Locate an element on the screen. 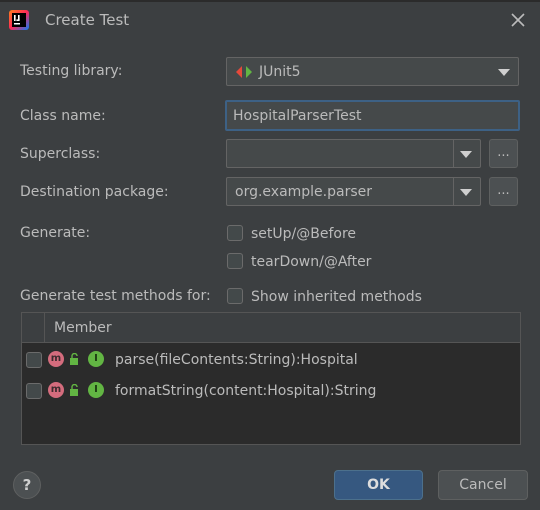 Image resolution: width=540 pixels, height=510 pixels. destination-package-label: Destination package: is located at coordinates (94, 192).